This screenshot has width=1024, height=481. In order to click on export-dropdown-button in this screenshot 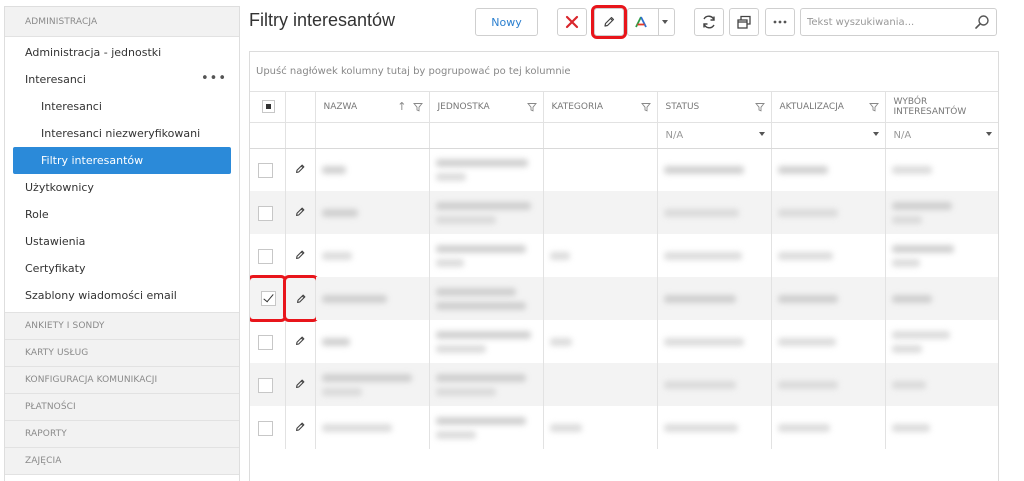, I will do `click(651, 22)`.